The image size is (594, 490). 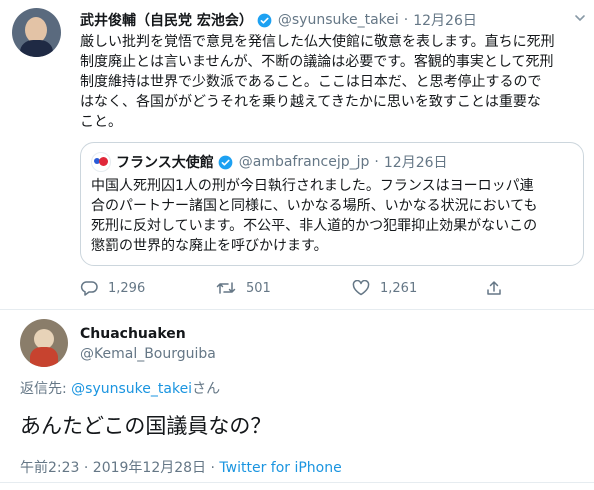 I want to click on quote-header: フランス大使館 @ambafrancejp_jp · 12月26日, so click(x=269, y=162).